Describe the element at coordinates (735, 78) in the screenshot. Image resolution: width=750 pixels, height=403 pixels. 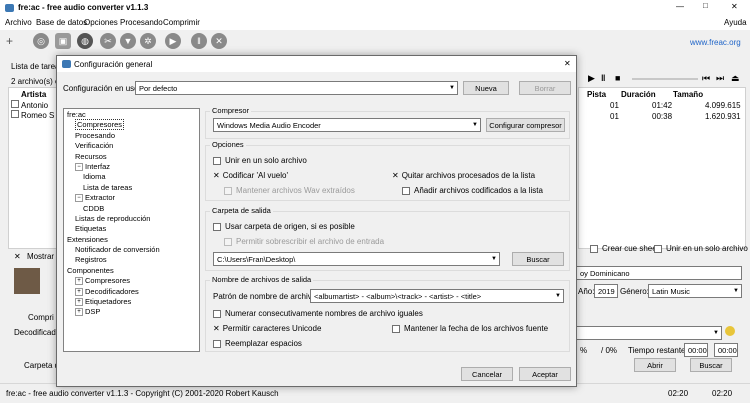
I see `eject-icon: ⏏` at that location.